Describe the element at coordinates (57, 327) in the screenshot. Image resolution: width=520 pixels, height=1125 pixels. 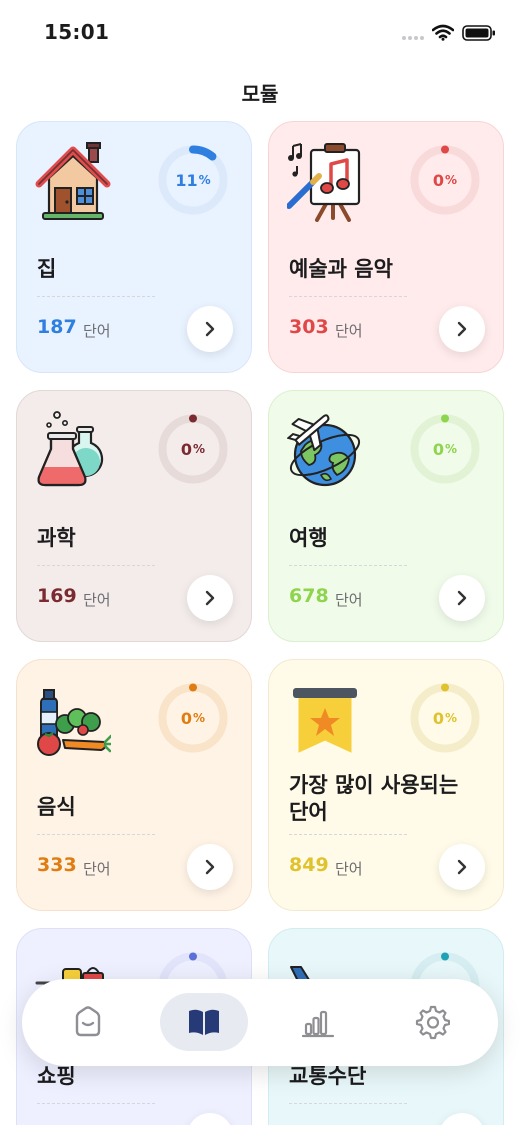
I see `word-count: 187` at that location.